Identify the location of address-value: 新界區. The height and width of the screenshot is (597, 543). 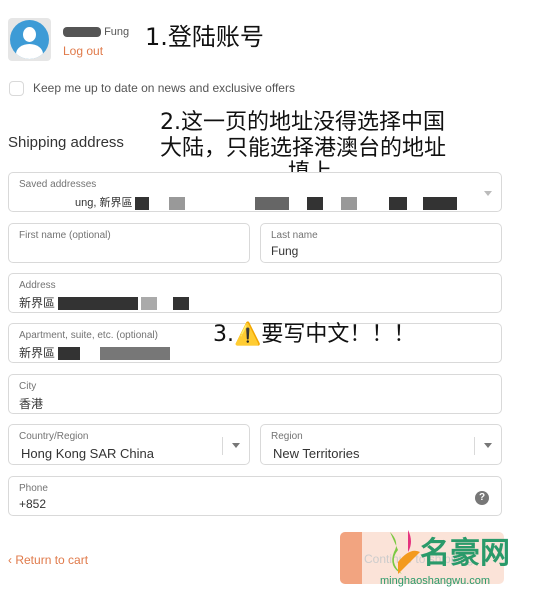
(37, 303).